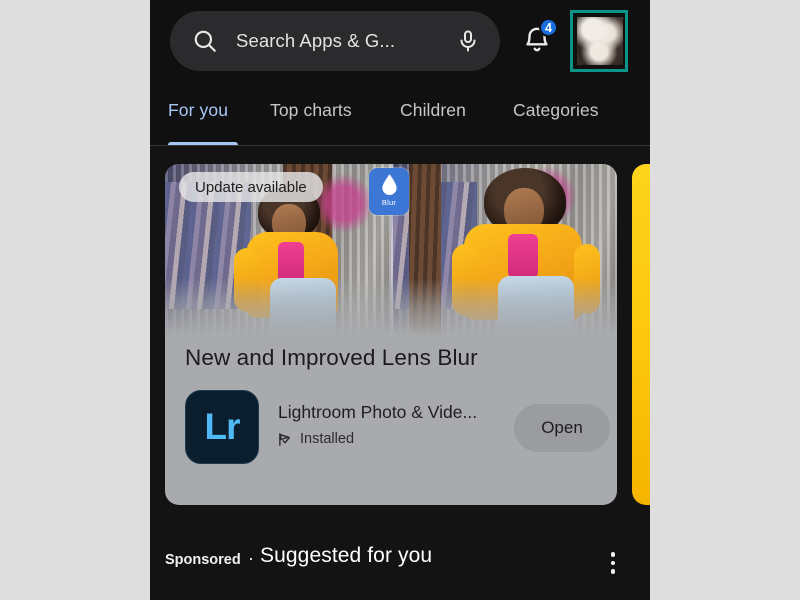 This screenshot has width=800, height=600. I want to click on blur-feature-badge: Blur, so click(389, 191).